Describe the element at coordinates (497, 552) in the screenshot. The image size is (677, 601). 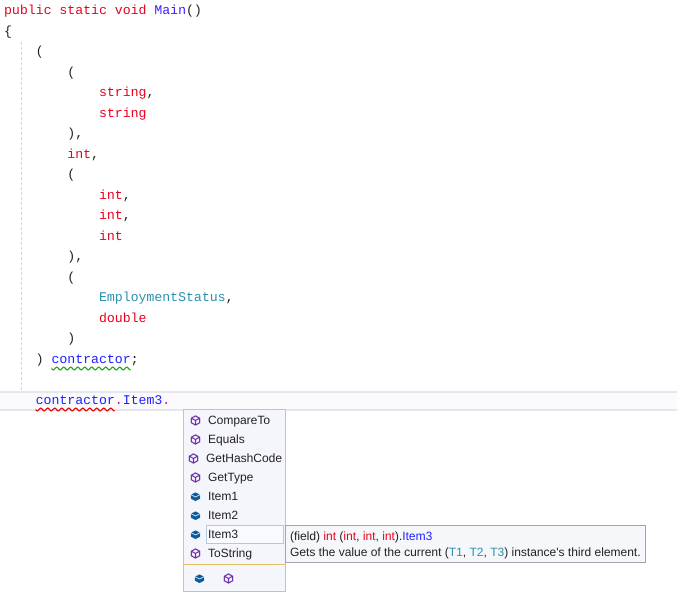
I see `tooltip-text: T3` at that location.